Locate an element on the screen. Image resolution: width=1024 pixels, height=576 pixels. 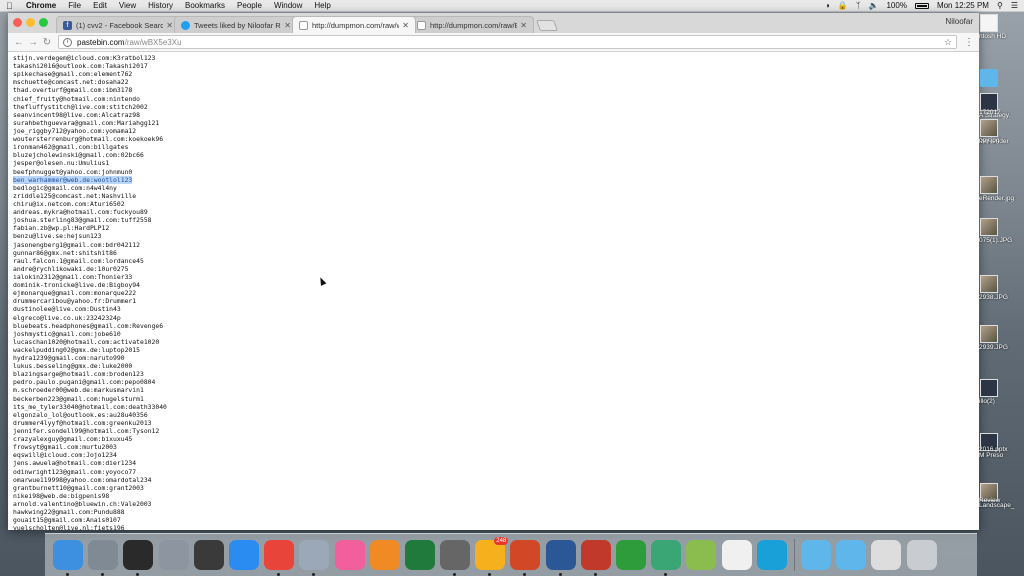
text-line-content: wackelpudding02@gmx.de:luptop2015 is located at coordinates (76, 349).